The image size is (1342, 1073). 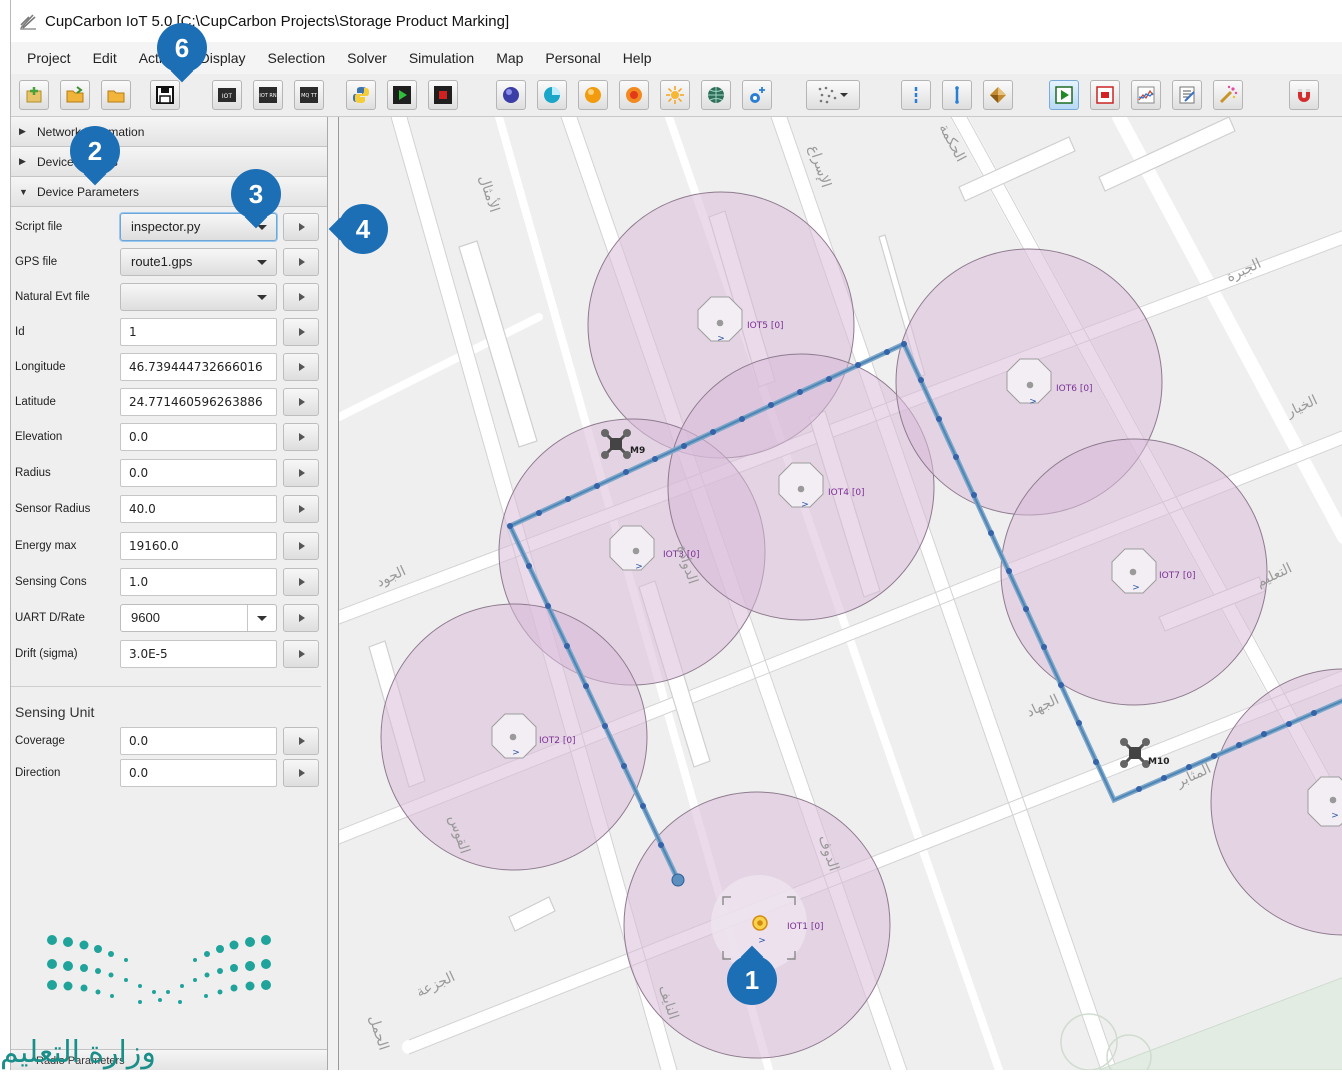 I want to click on node-label: IOT5 [0], so click(x=765, y=326).